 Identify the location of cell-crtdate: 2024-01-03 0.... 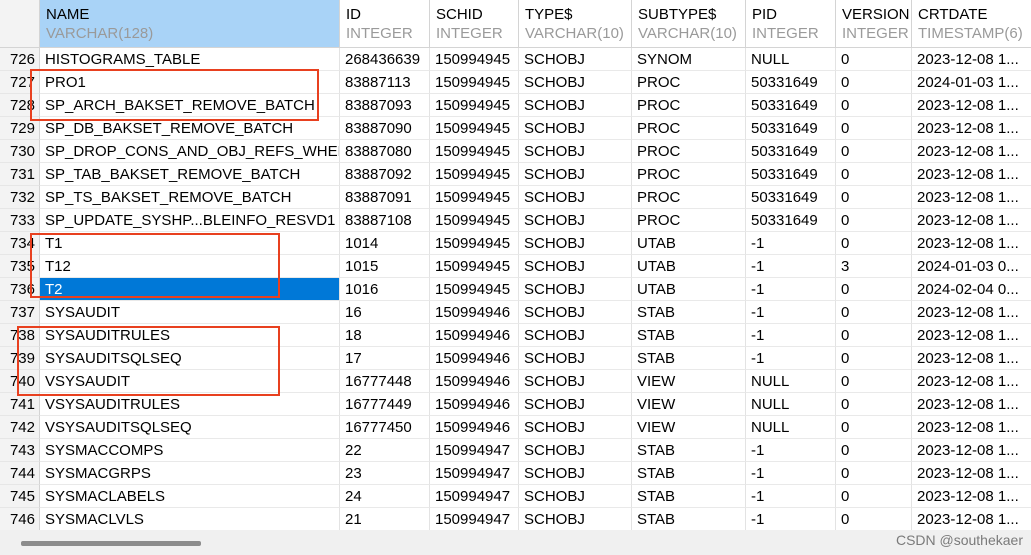
(971, 266).